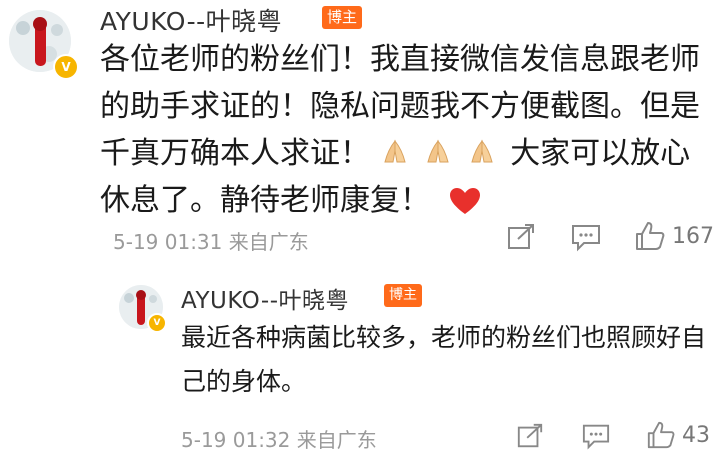 The height and width of the screenshot is (456, 727). I want to click on reply-blogger-badge: 博主, so click(403, 295).